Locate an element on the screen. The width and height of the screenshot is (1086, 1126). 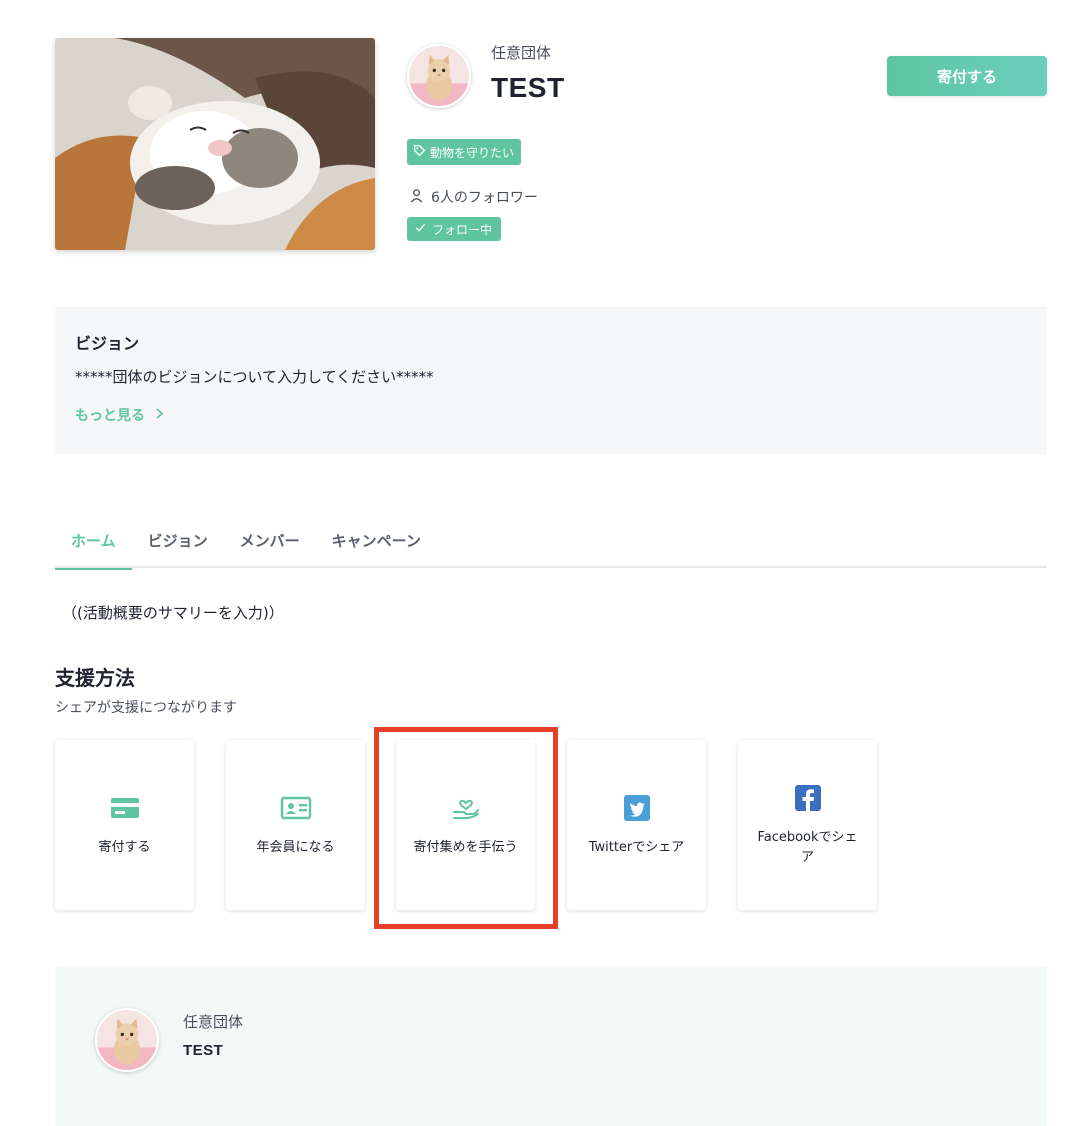
support-subtitle: シェアが支援につながります is located at coordinates (146, 708).